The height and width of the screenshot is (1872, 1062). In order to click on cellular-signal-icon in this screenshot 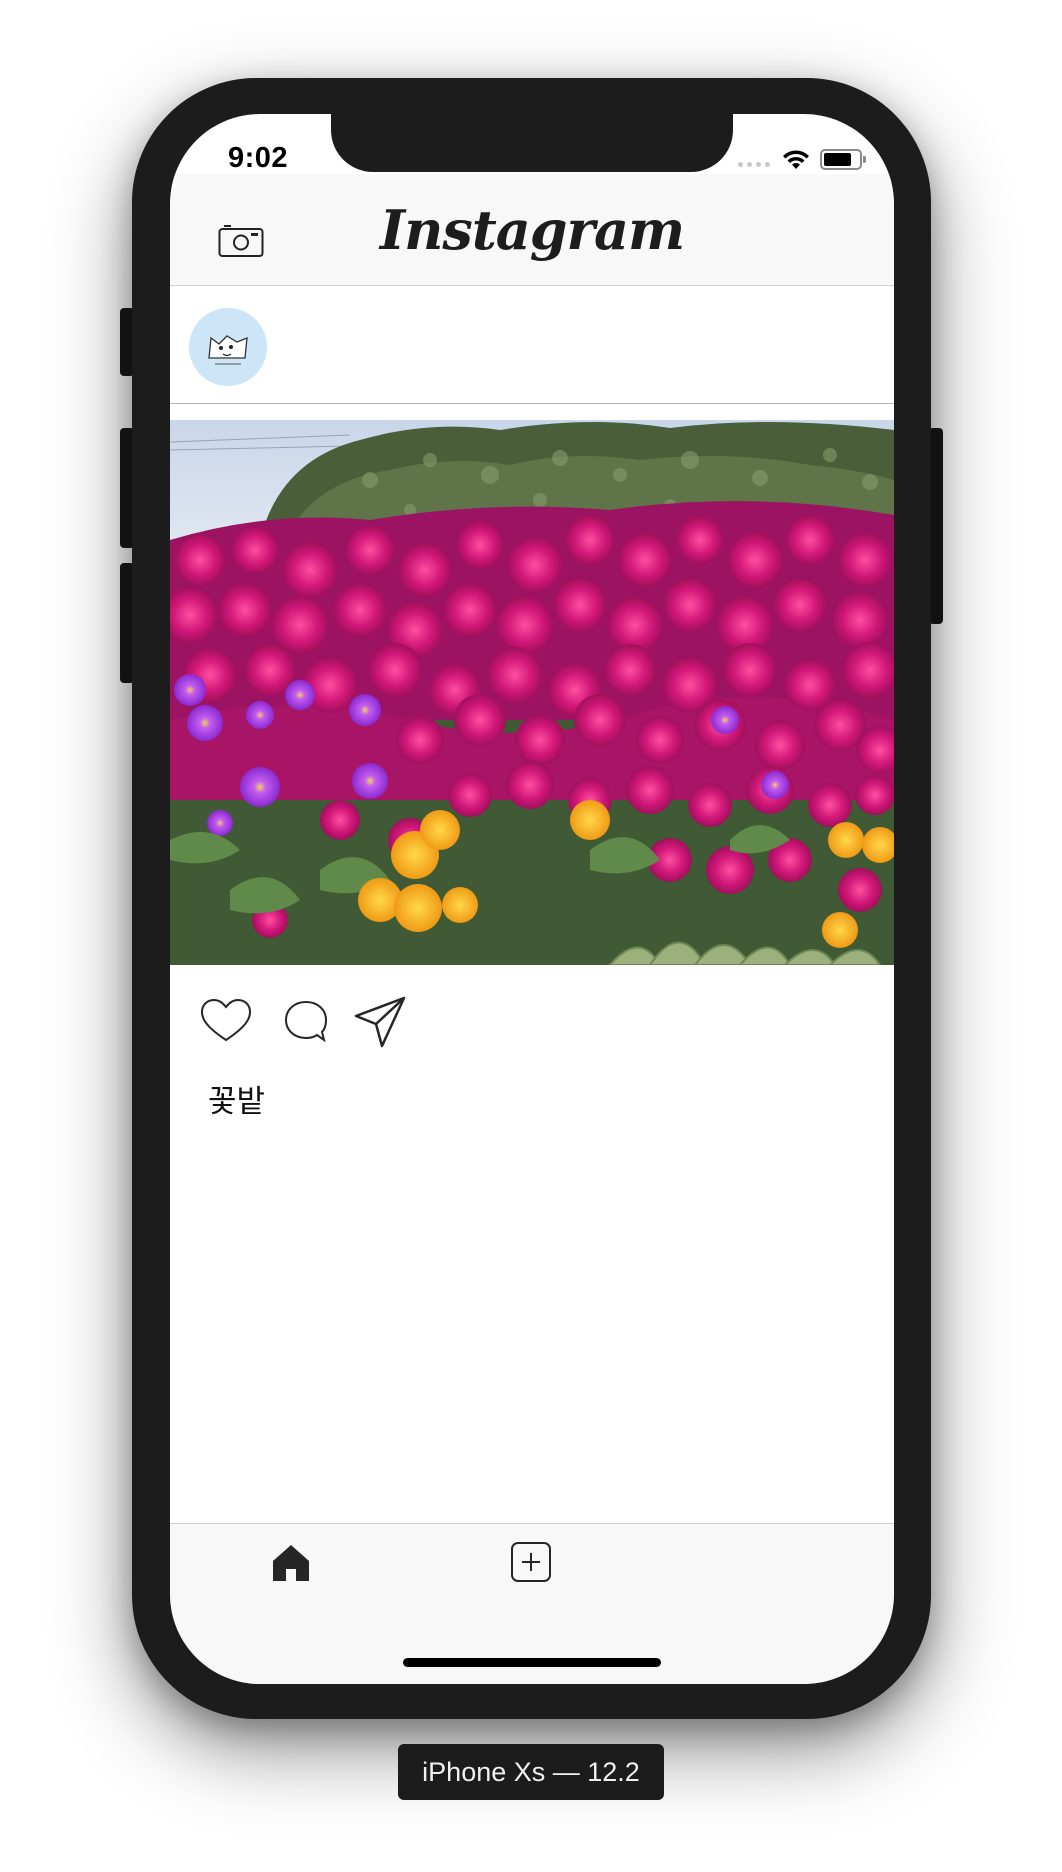, I will do `click(754, 164)`.